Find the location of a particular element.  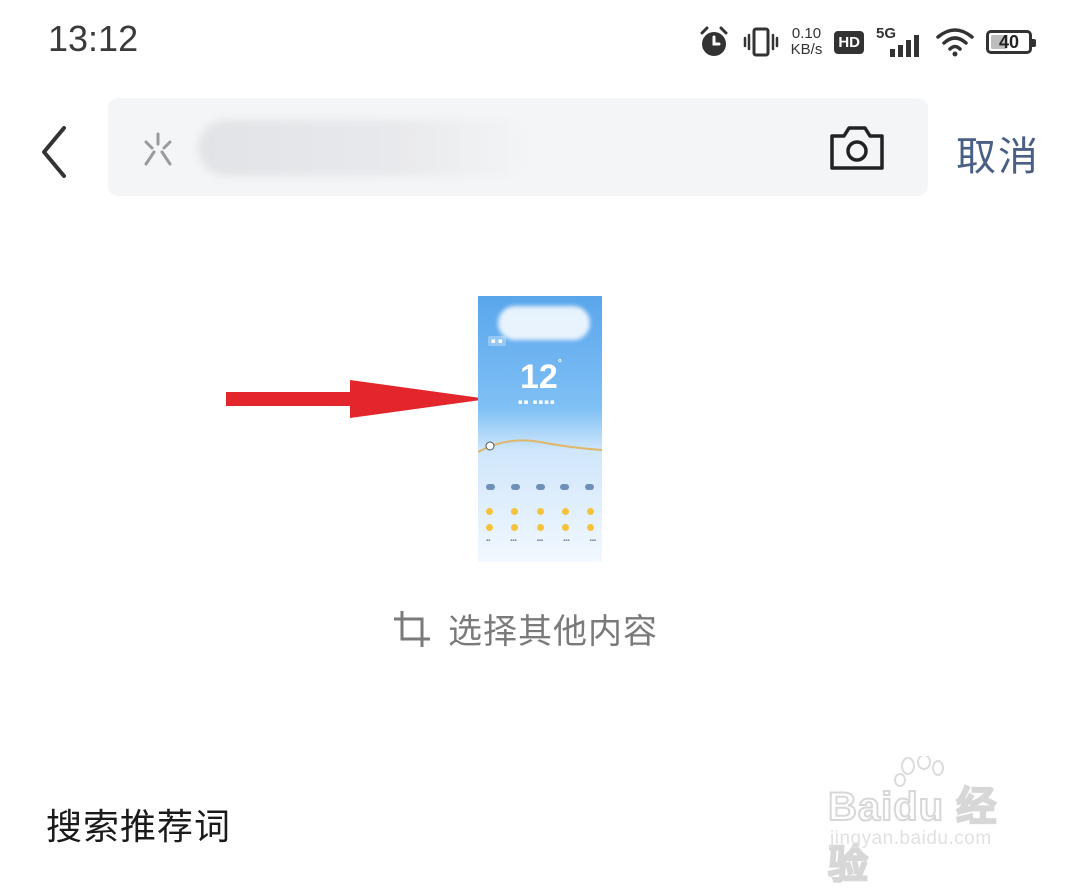

select-other-label: 选择其他内容 is located at coordinates (553, 632).